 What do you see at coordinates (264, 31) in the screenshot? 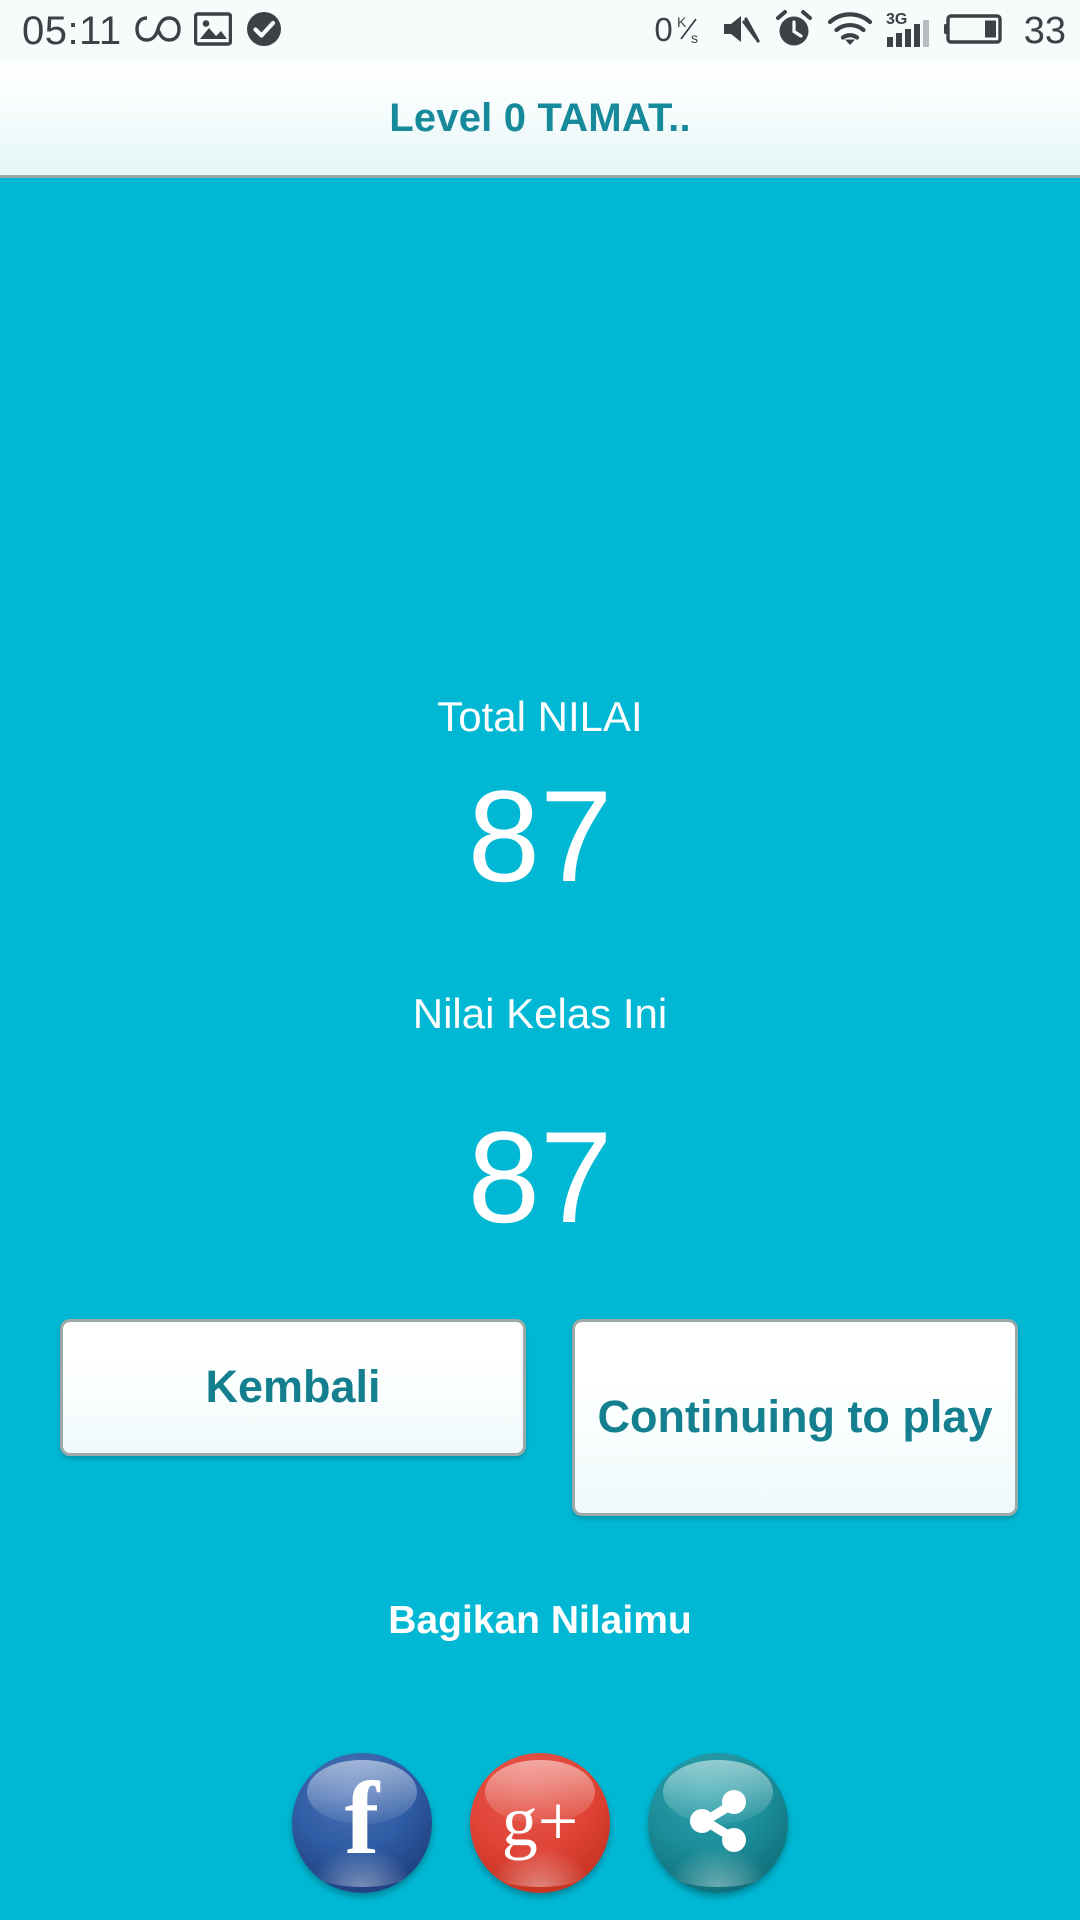
I see `check-circle-icon` at bounding box center [264, 31].